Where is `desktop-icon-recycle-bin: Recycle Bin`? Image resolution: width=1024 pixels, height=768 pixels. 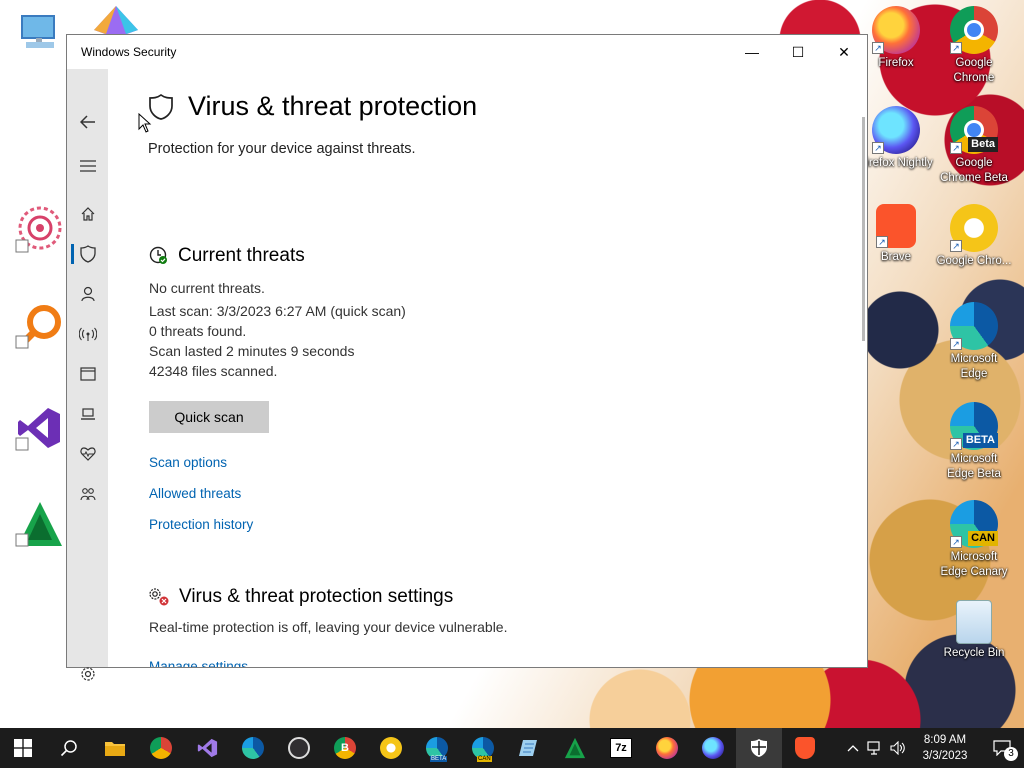 desktop-icon-recycle-bin: Recycle Bin is located at coordinates (974, 630).